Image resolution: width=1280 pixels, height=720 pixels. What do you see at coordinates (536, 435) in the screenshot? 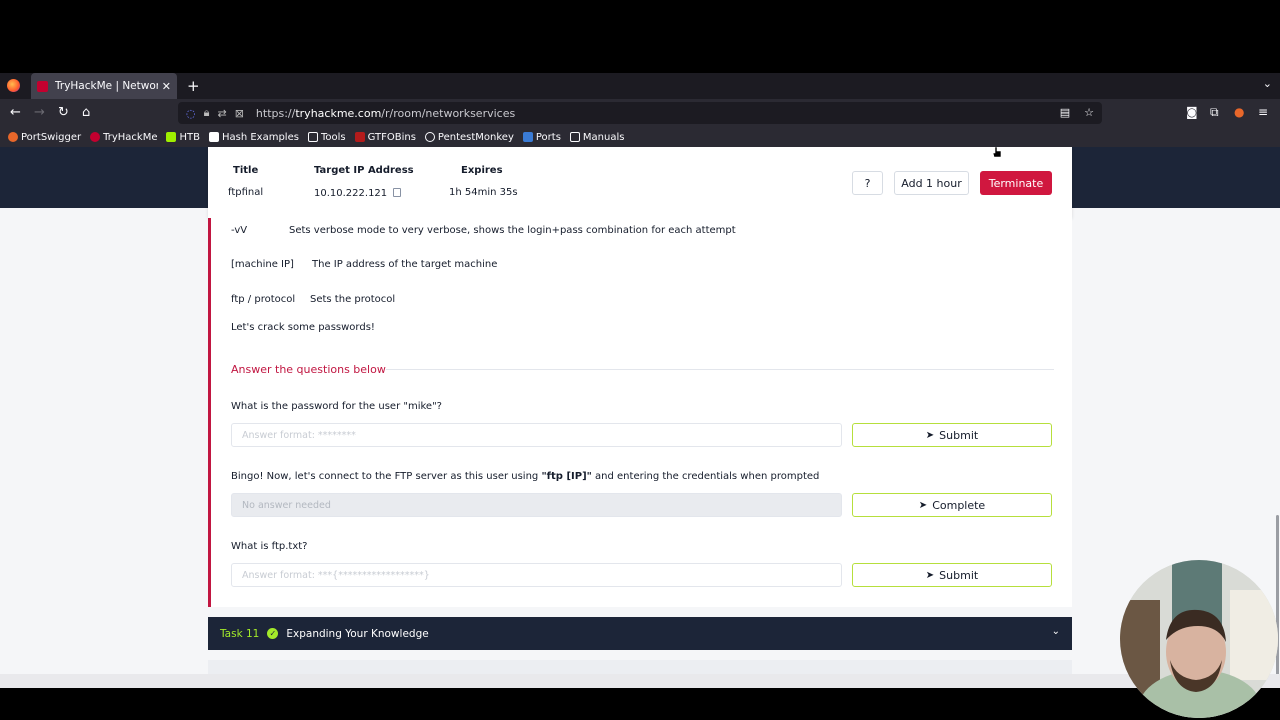
I see `answer-input-1: Answer format: ********` at bounding box center [536, 435].